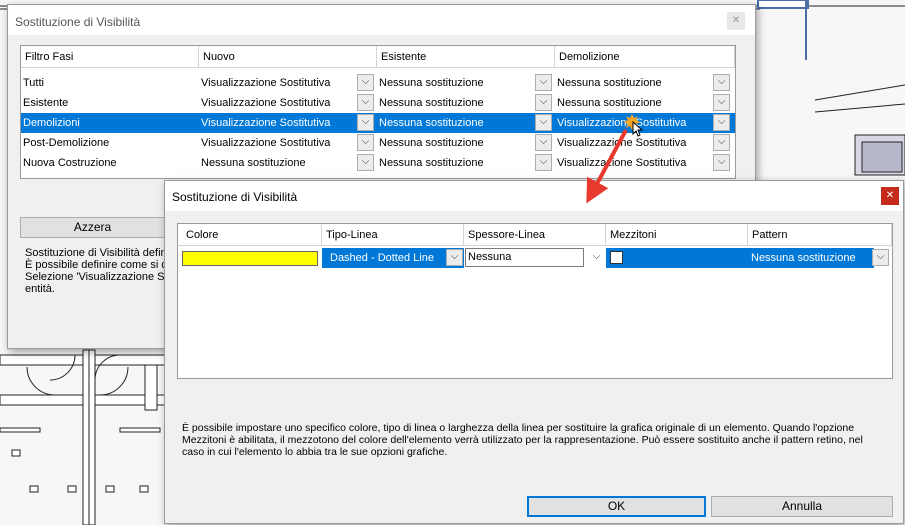 The image size is (905, 525). Describe the element at coordinates (110, 83) in the screenshot. I see `filter-cell: Tutti` at that location.